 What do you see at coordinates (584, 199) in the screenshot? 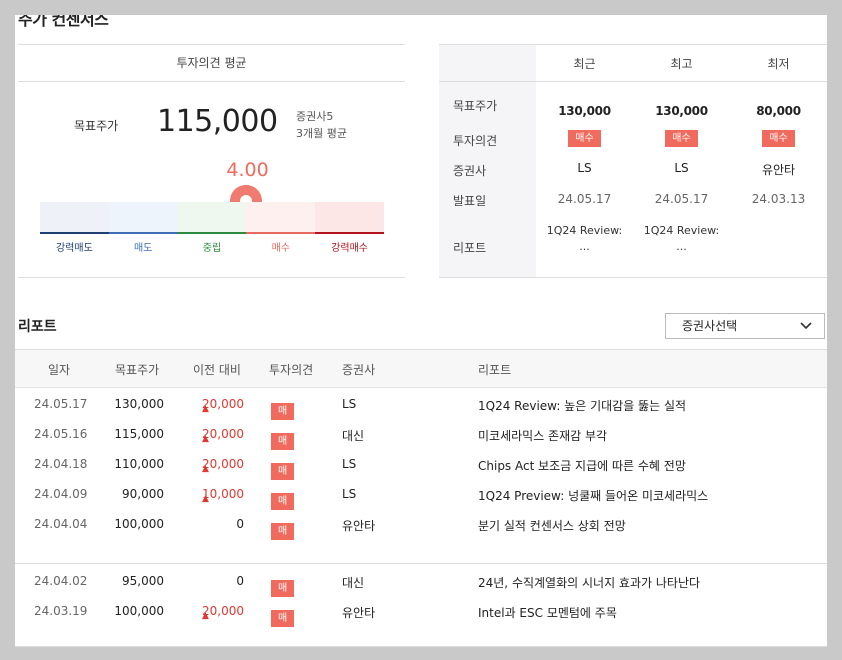
I see `recent-date: 24.05.17` at bounding box center [584, 199].